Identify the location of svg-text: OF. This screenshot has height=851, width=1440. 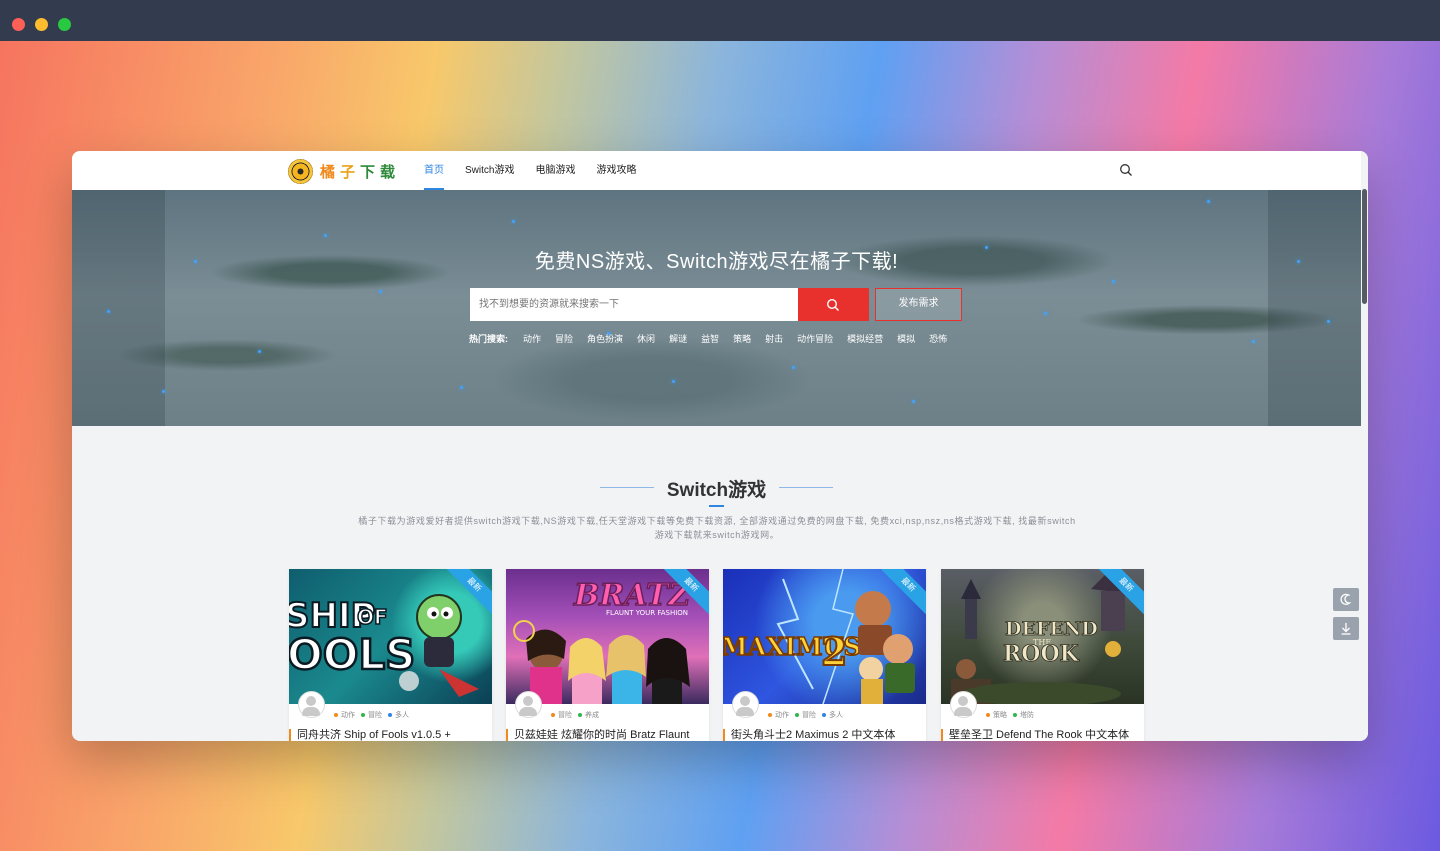
(372, 617).